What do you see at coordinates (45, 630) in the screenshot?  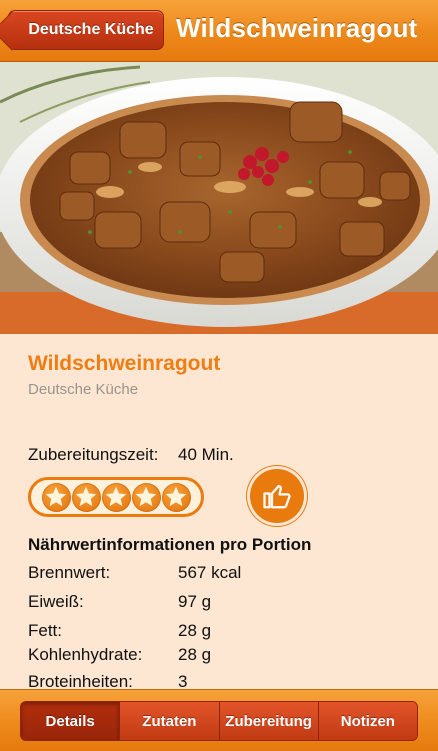 I see `nutrition-label-fat: Fett:` at bounding box center [45, 630].